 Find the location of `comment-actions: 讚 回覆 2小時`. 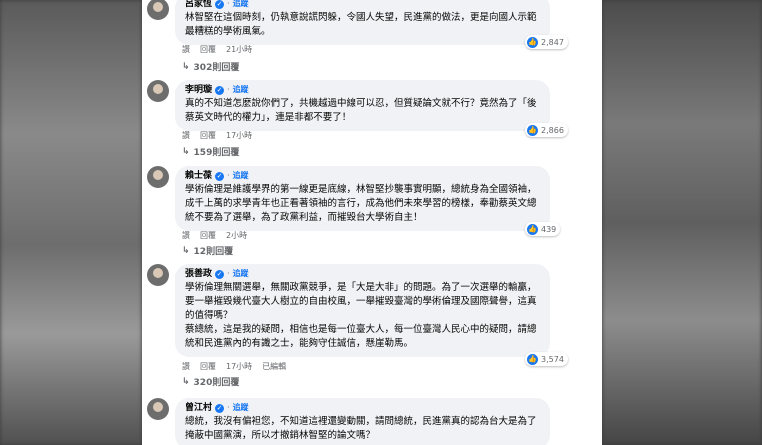

comment-actions: 讚 回覆 2小時 is located at coordinates (214, 235).